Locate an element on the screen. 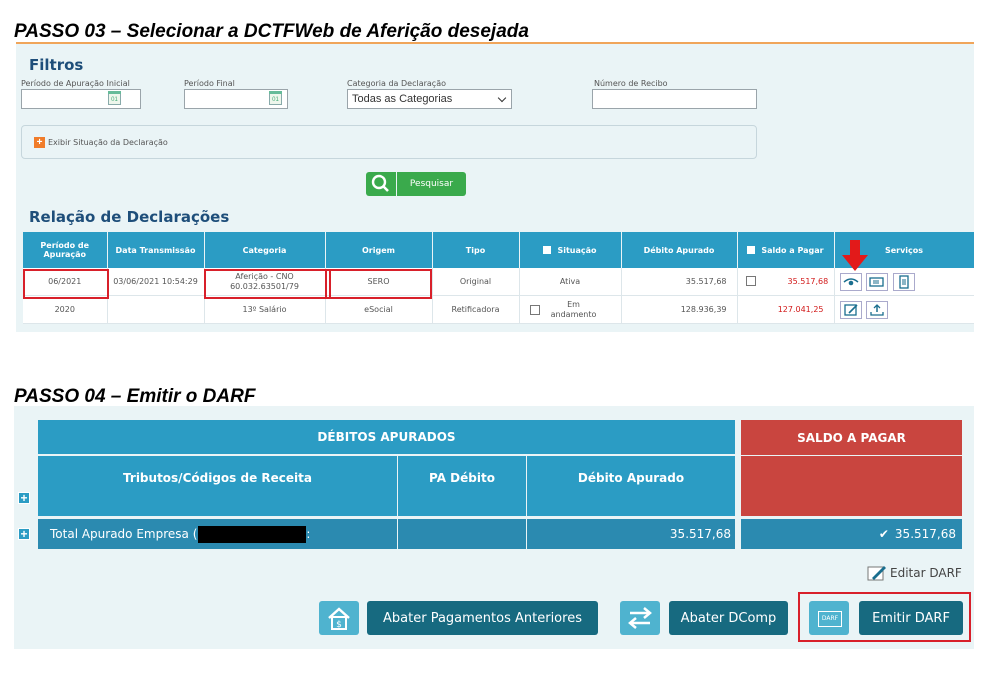 The height and width of the screenshot is (675, 1000). total-row-label: Total Apurado Empresa ( : is located at coordinates (218, 534).